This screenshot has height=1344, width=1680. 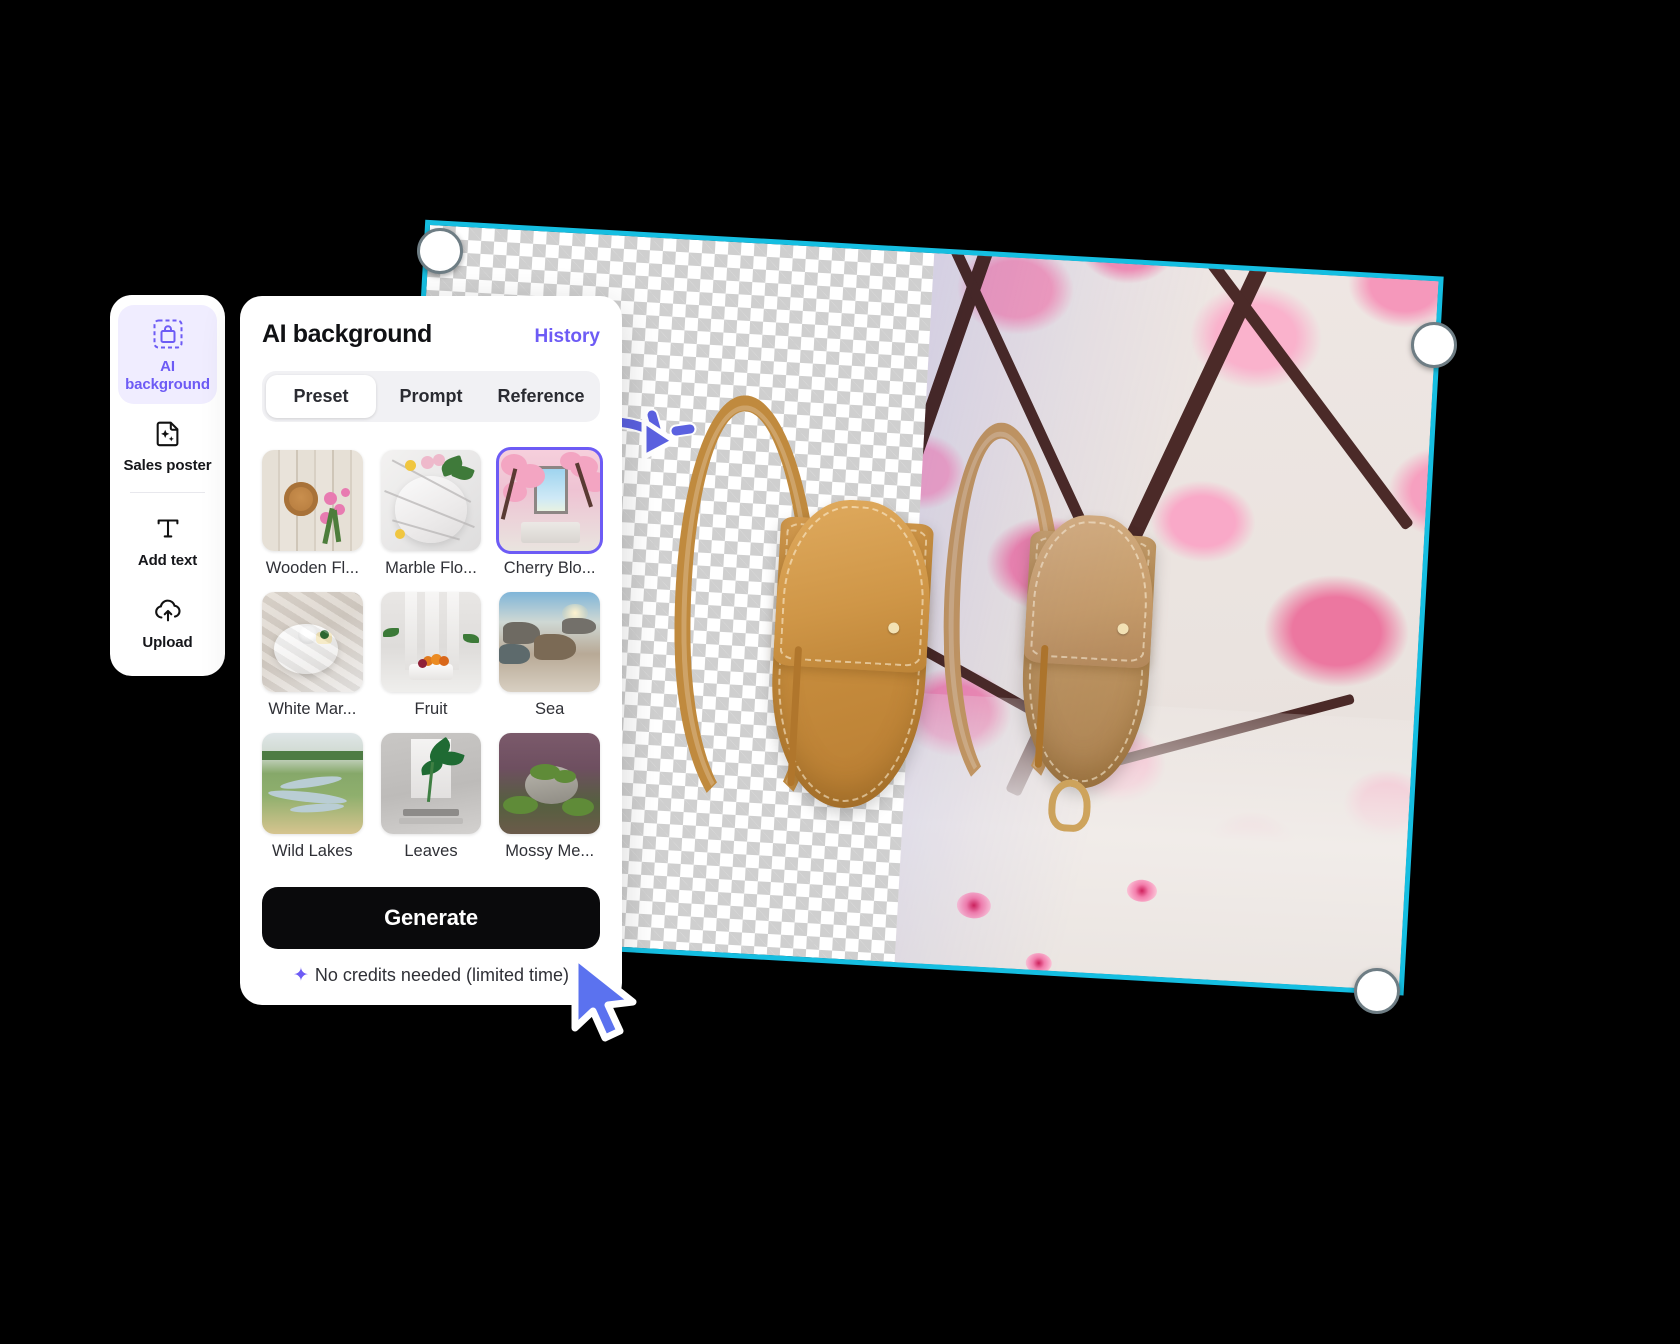 I want to click on credits-note: ✦ No credits needed (limited time), so click(x=431, y=975).